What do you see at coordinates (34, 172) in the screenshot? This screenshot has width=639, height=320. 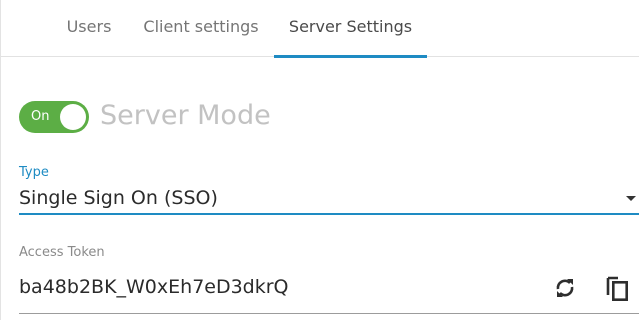 I see `type-label: Type` at bounding box center [34, 172].